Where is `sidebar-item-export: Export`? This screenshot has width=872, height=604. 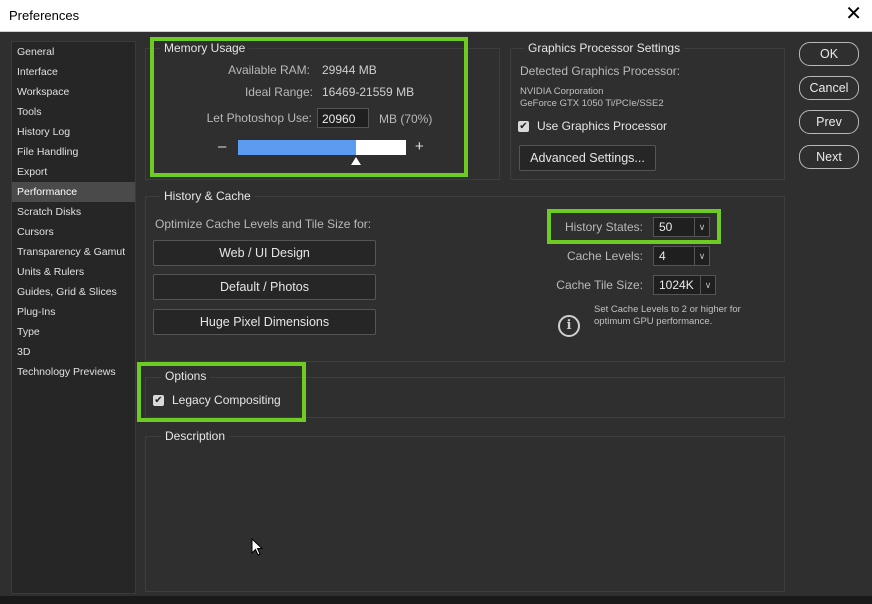 sidebar-item-export: Export is located at coordinates (73, 172).